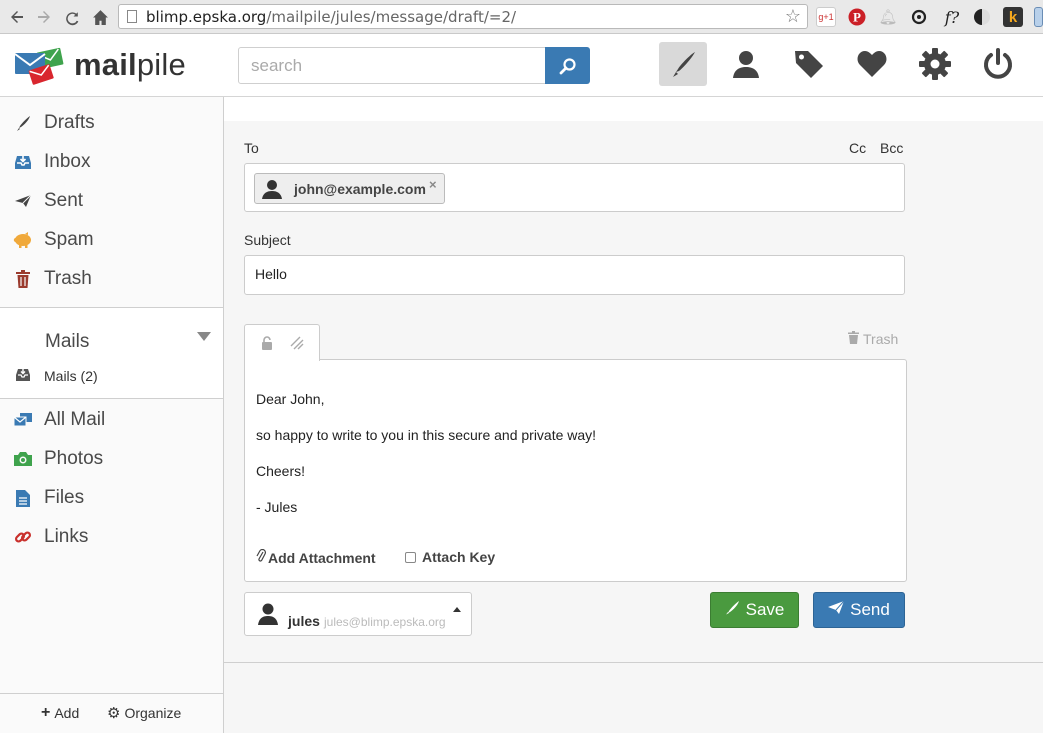  What do you see at coordinates (392, 65) in the screenshot?
I see `search-input` at bounding box center [392, 65].